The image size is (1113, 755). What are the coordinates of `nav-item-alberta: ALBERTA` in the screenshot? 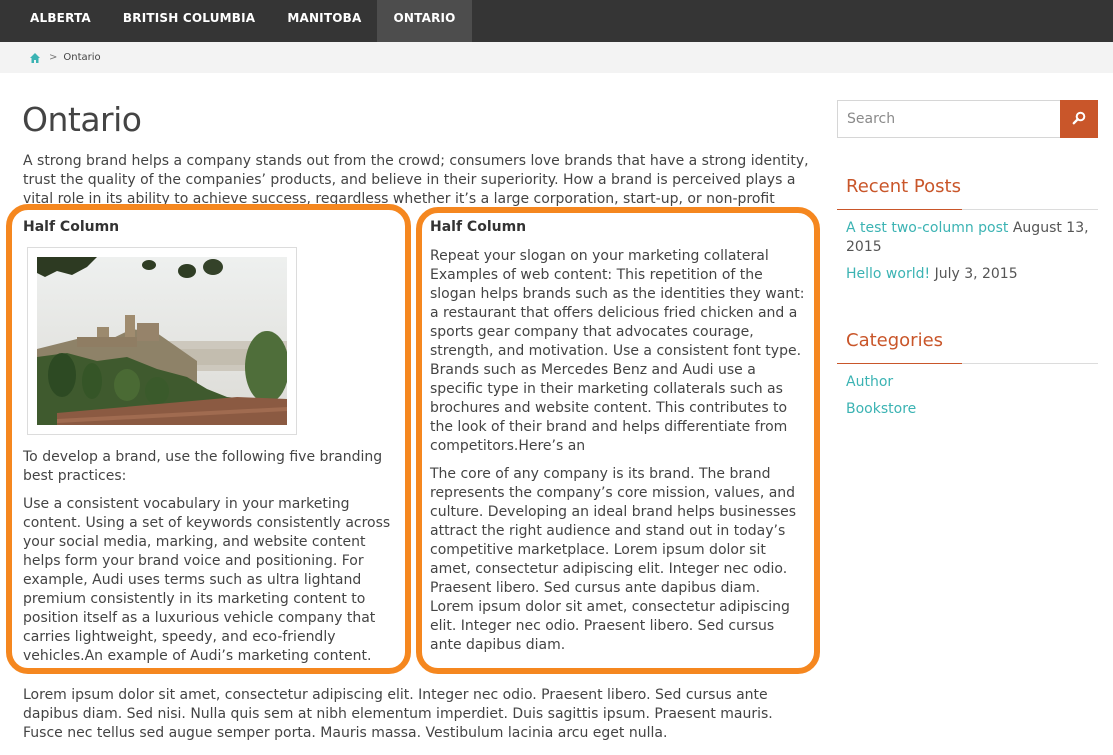 It's located at (53, 21).